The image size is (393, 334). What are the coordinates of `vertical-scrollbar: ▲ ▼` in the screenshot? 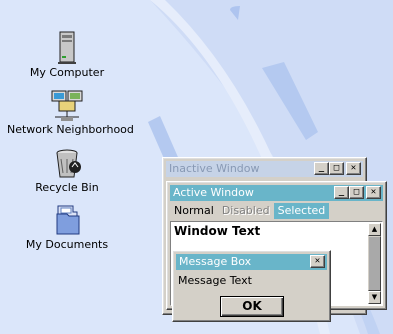 It's located at (374, 263).